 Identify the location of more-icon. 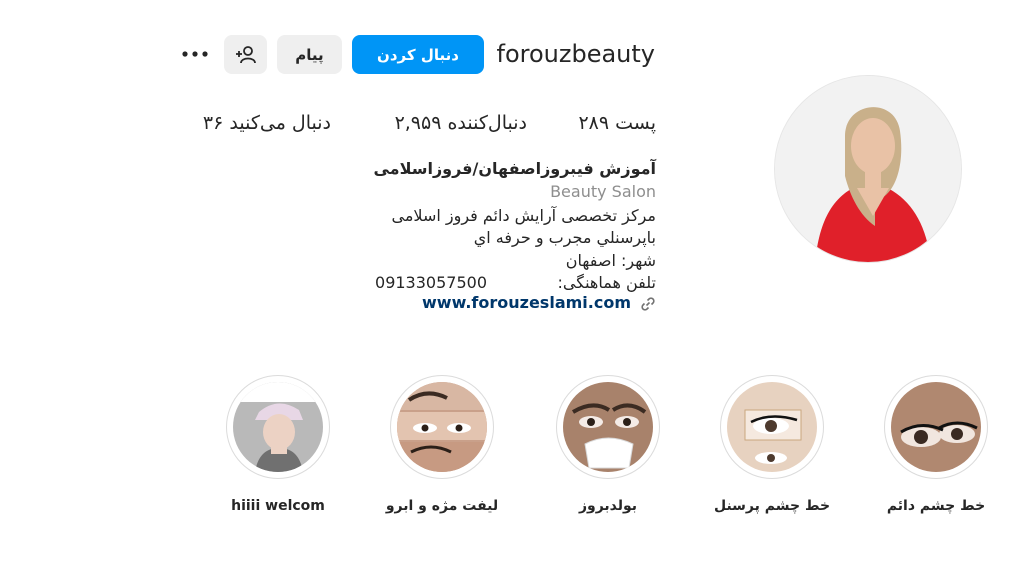
(195, 54).